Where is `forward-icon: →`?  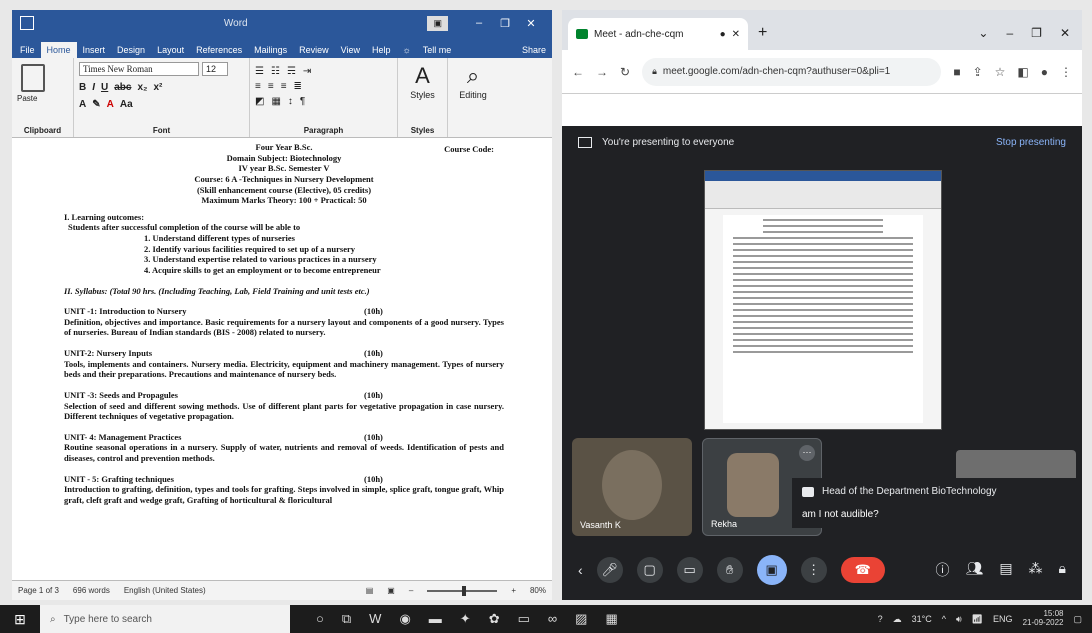 forward-icon: → is located at coordinates (602, 72).